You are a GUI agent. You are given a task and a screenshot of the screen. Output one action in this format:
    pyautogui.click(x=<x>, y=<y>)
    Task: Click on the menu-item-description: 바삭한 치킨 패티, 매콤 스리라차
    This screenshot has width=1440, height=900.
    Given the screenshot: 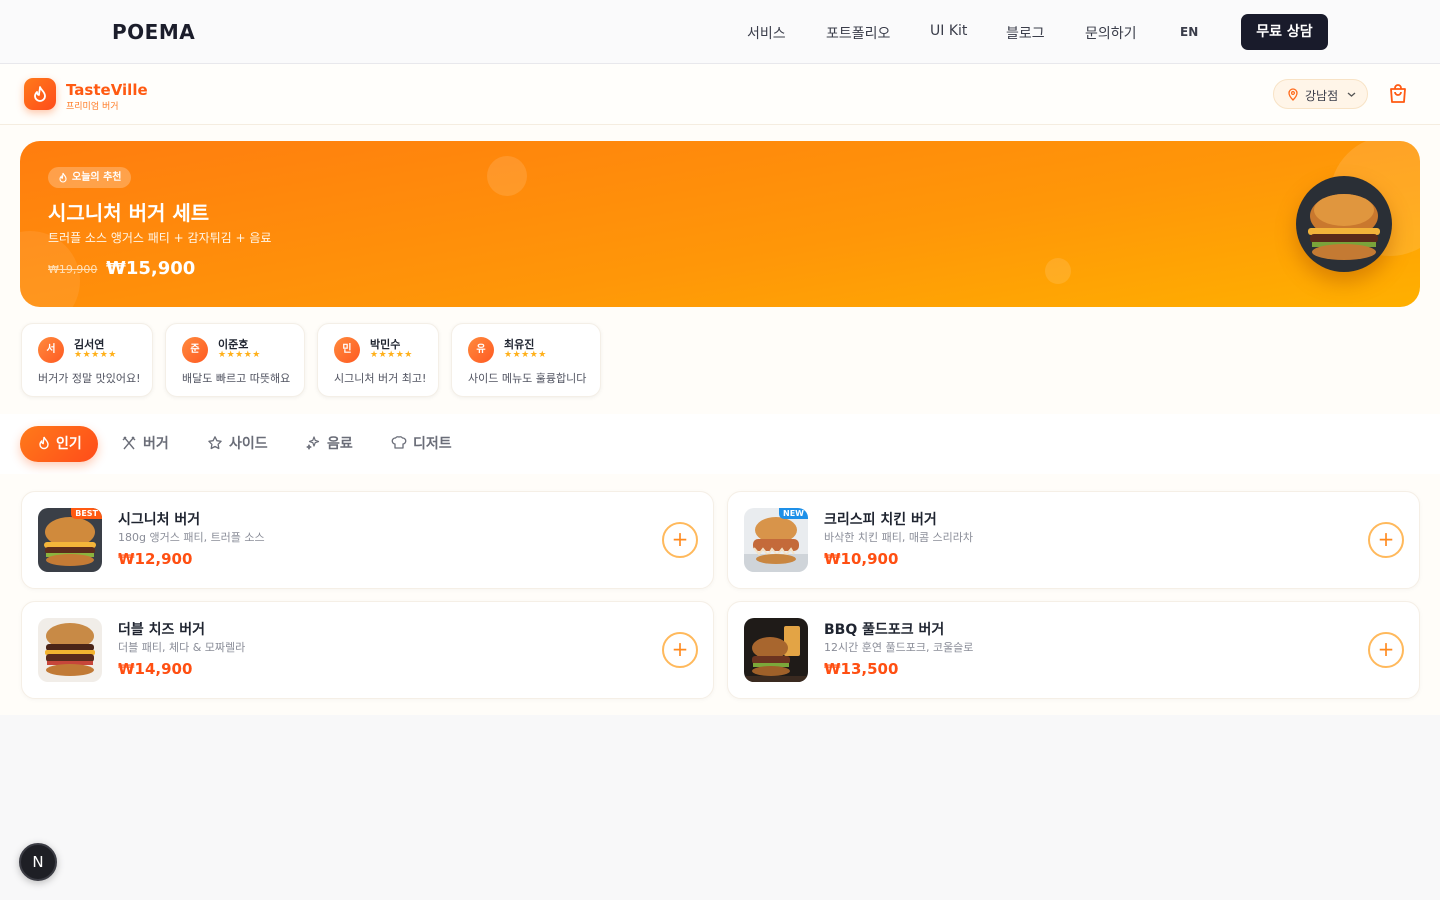 What is the action you would take?
    pyautogui.click(x=899, y=537)
    